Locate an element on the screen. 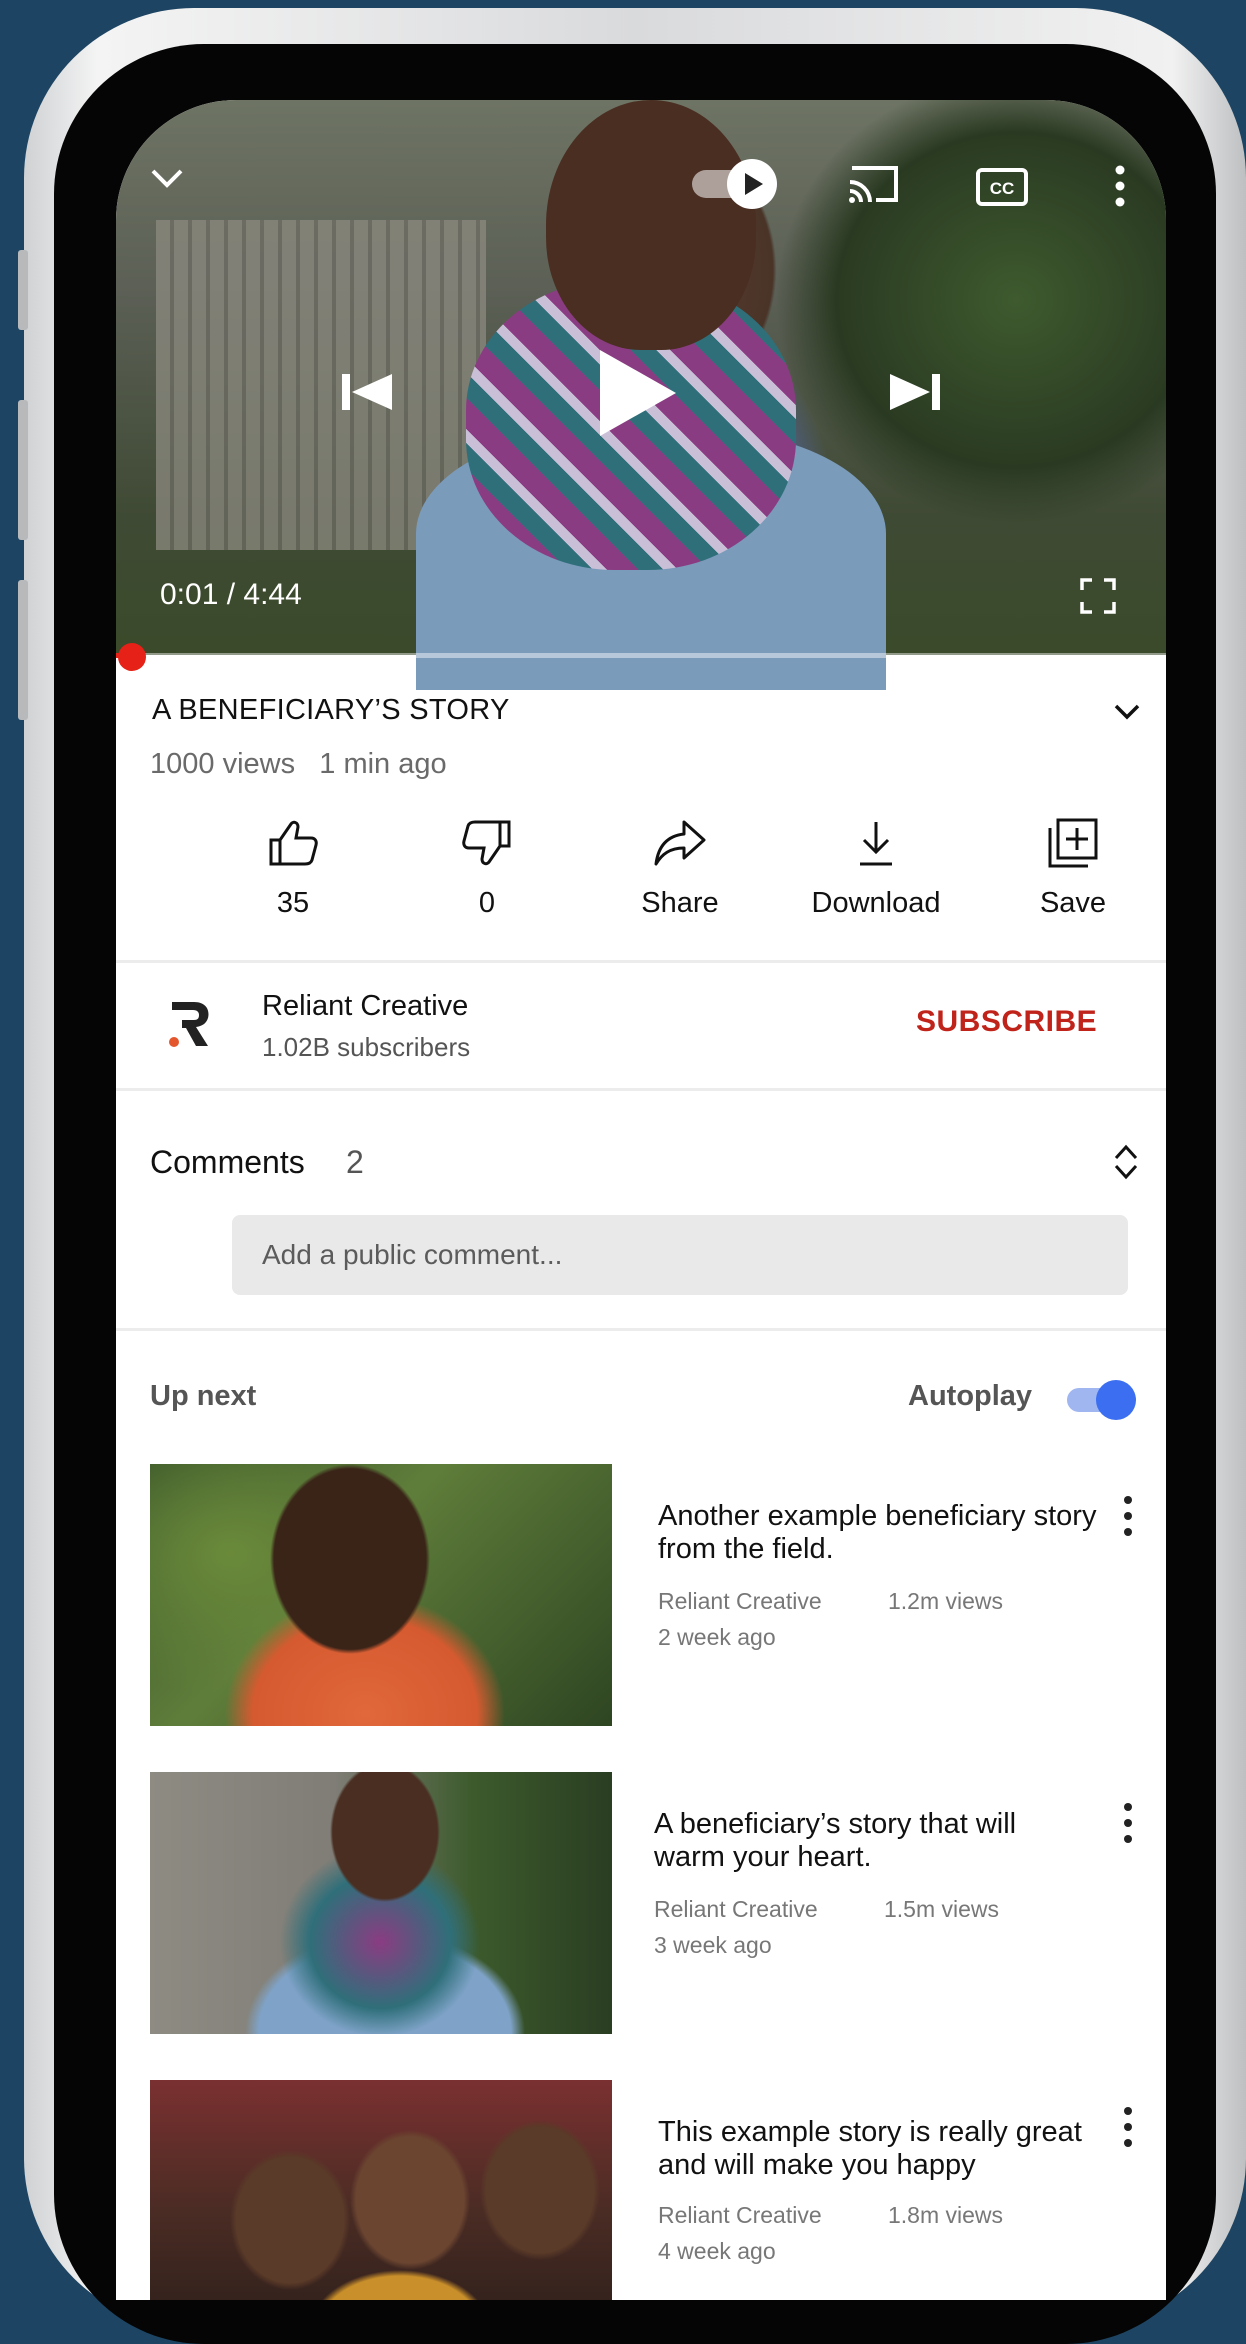 The height and width of the screenshot is (2344, 1246). progress-bar is located at coordinates (641, 655).